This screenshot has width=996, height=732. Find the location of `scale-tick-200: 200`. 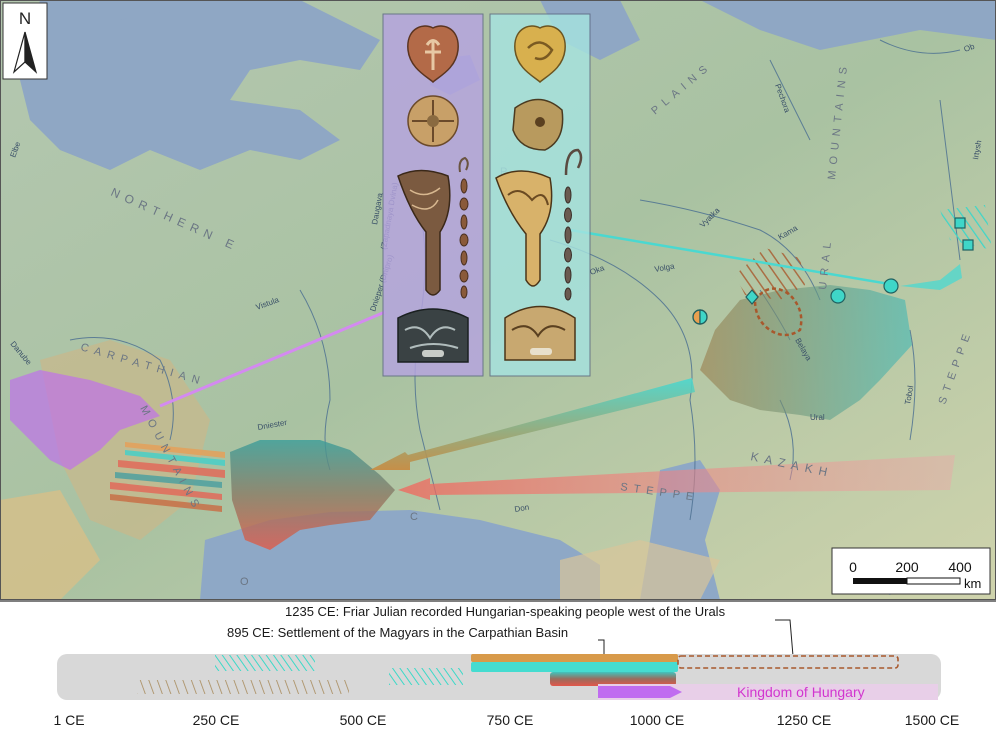

scale-tick-200: 200 is located at coordinates (907, 567).